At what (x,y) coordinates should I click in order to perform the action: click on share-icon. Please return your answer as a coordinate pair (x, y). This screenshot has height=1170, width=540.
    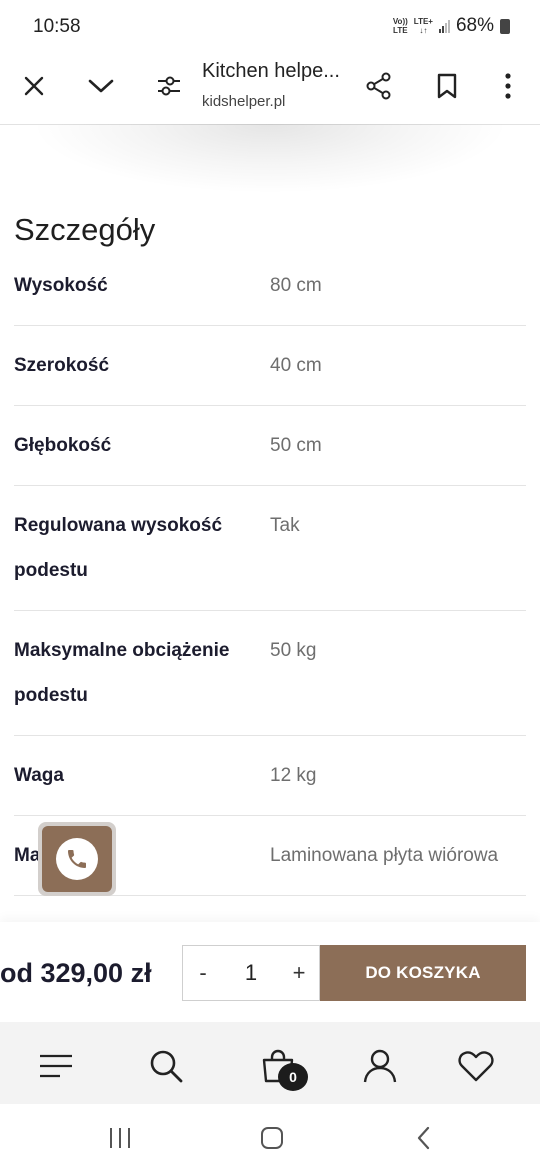
    Looking at the image, I should click on (379, 86).